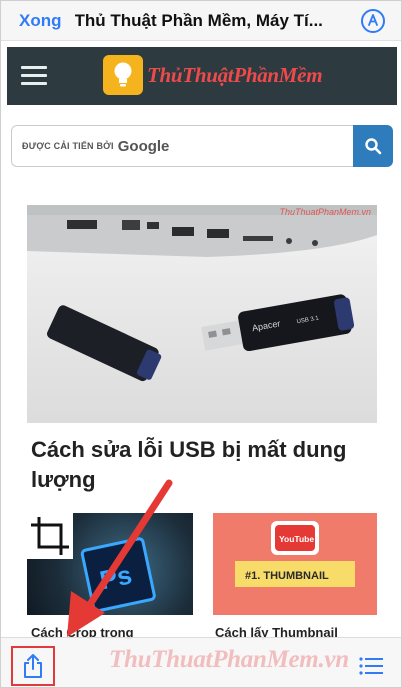  Describe the element at coordinates (182, 146) in the screenshot. I see `search-input: ĐƯỢC CẢI TIẾN BỞI Google` at that location.